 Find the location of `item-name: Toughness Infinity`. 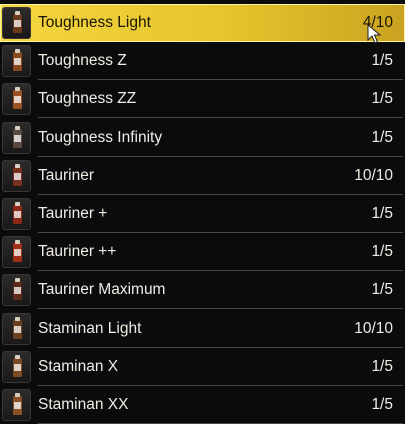

item-name: Toughness Infinity is located at coordinates (100, 137).